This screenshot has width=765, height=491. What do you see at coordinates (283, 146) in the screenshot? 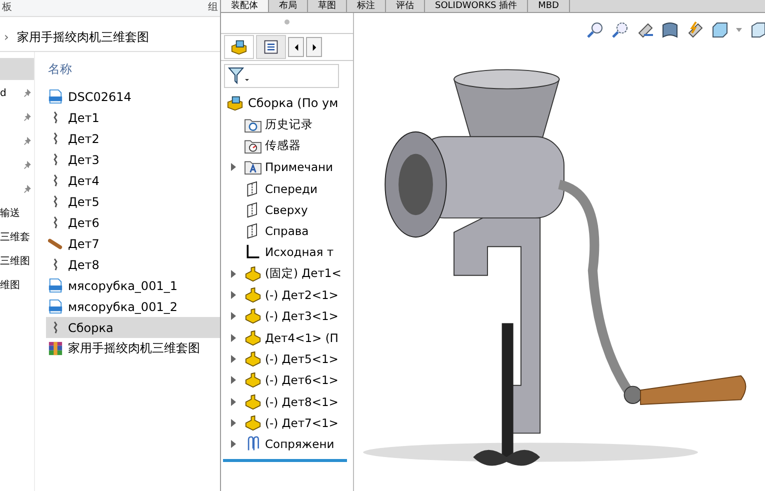
I see `tree-label: 传感器` at bounding box center [283, 146].